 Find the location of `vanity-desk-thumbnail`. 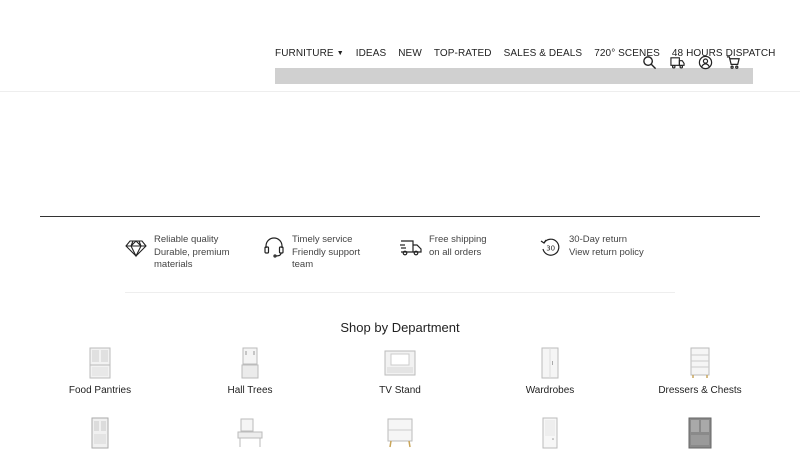

vanity-desk-thumbnail is located at coordinates (250, 433).